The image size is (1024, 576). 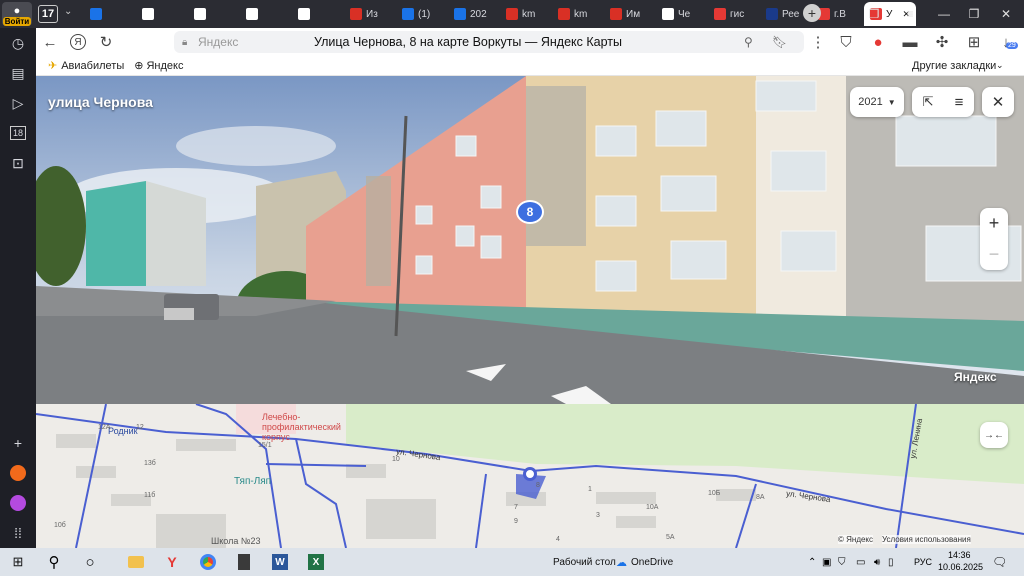 What do you see at coordinates (860, 562) in the screenshot?
I see `network-icon: ▭` at bounding box center [860, 562].